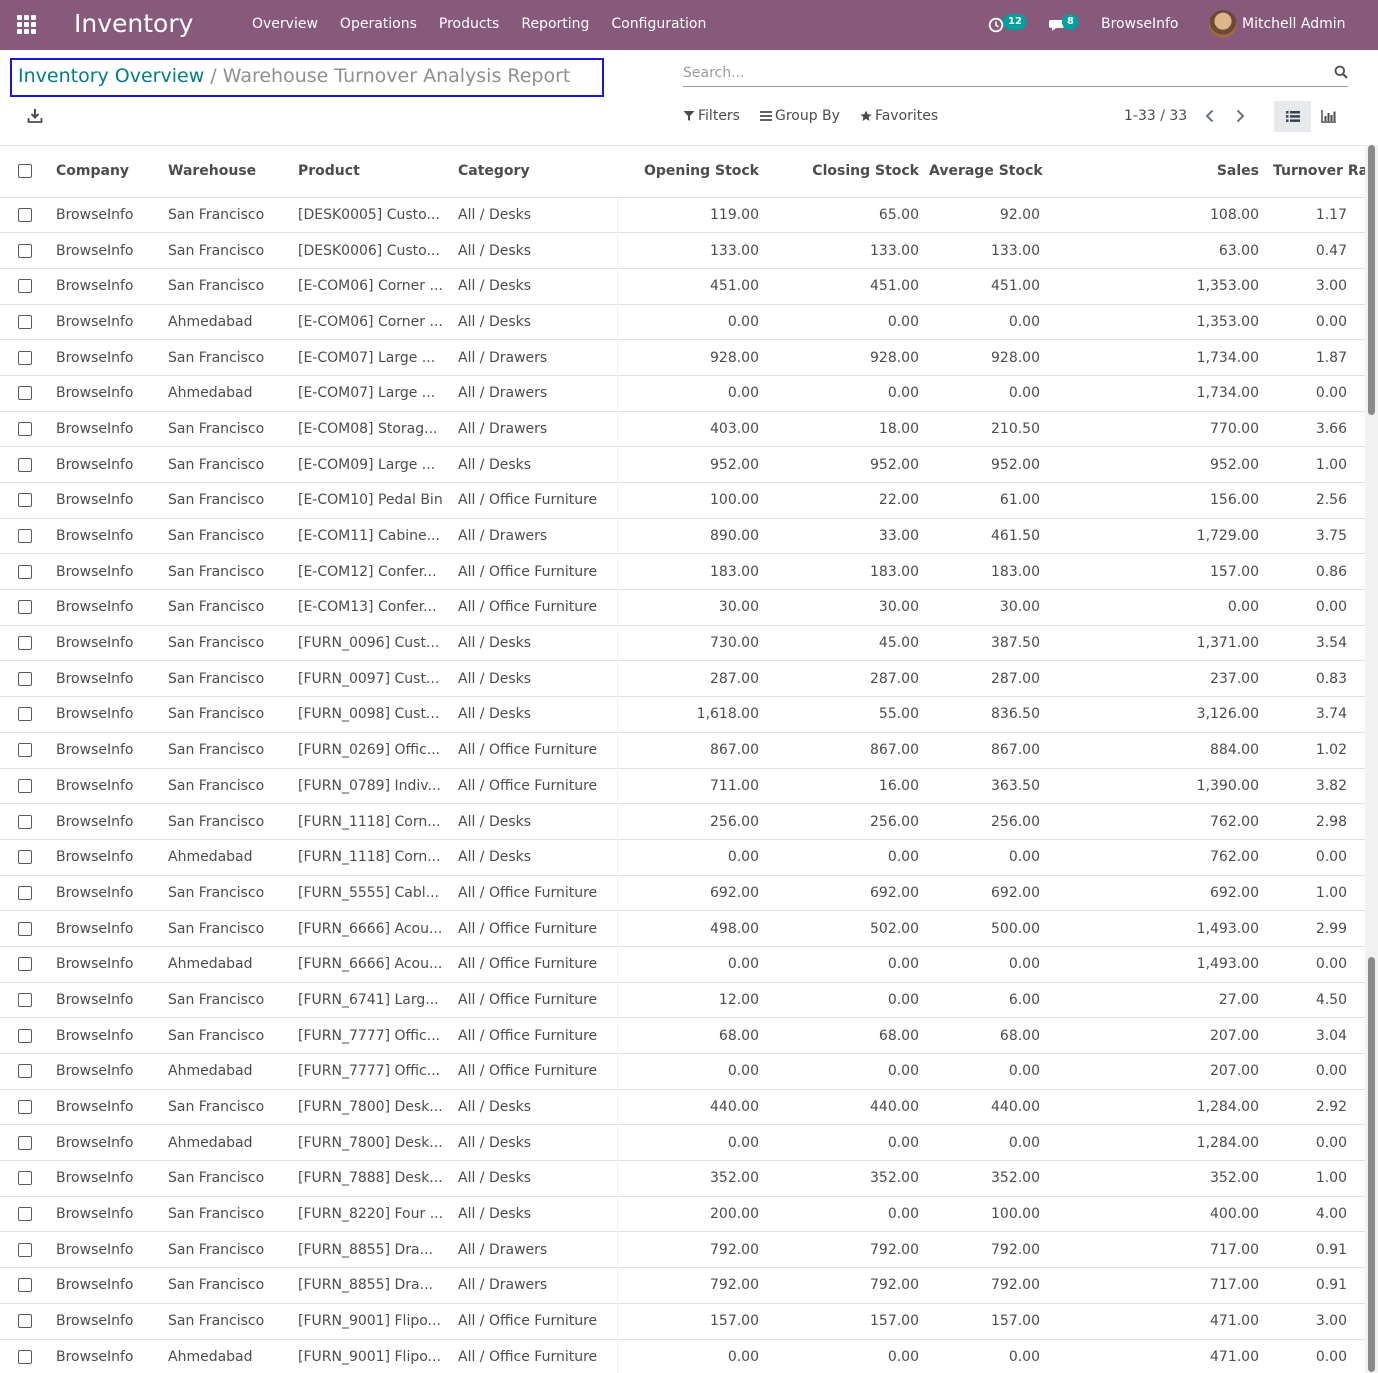  I want to click on cell-opening-stock: 0.00, so click(693, 1143).